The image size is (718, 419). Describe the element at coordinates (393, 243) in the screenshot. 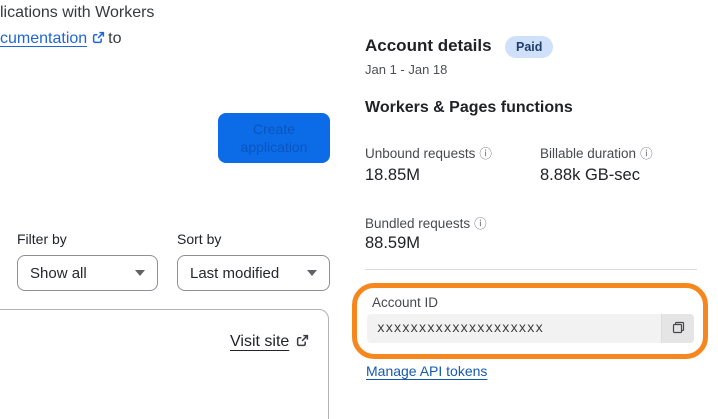

I see `metric-value-bundled: 88.59M` at that location.